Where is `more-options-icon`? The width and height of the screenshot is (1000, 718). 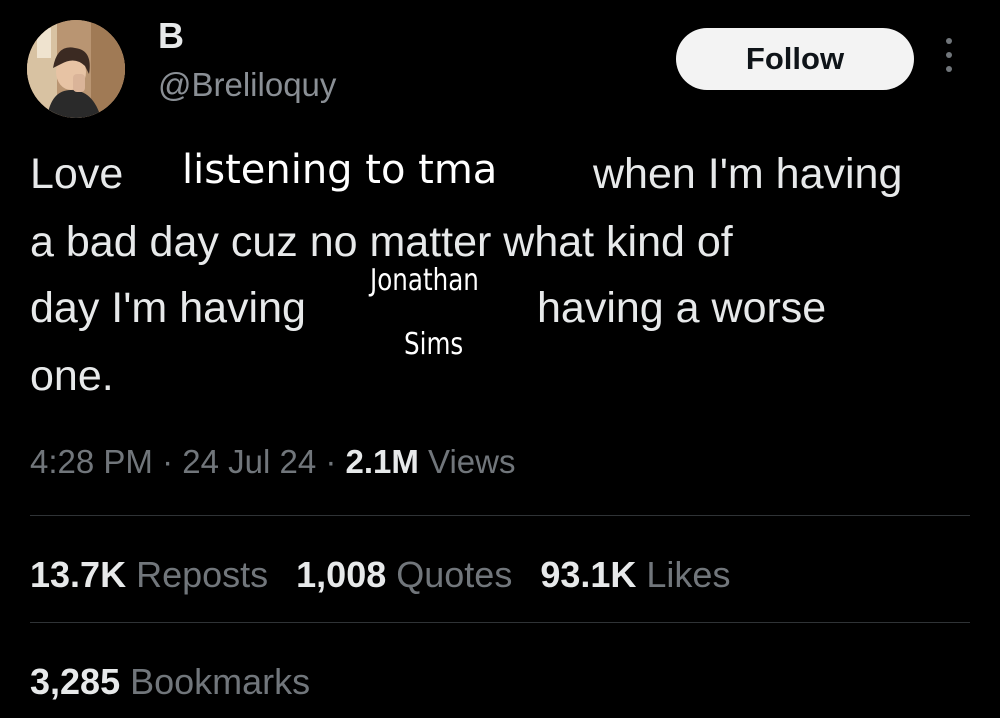 more-options-icon is located at coordinates (949, 60).